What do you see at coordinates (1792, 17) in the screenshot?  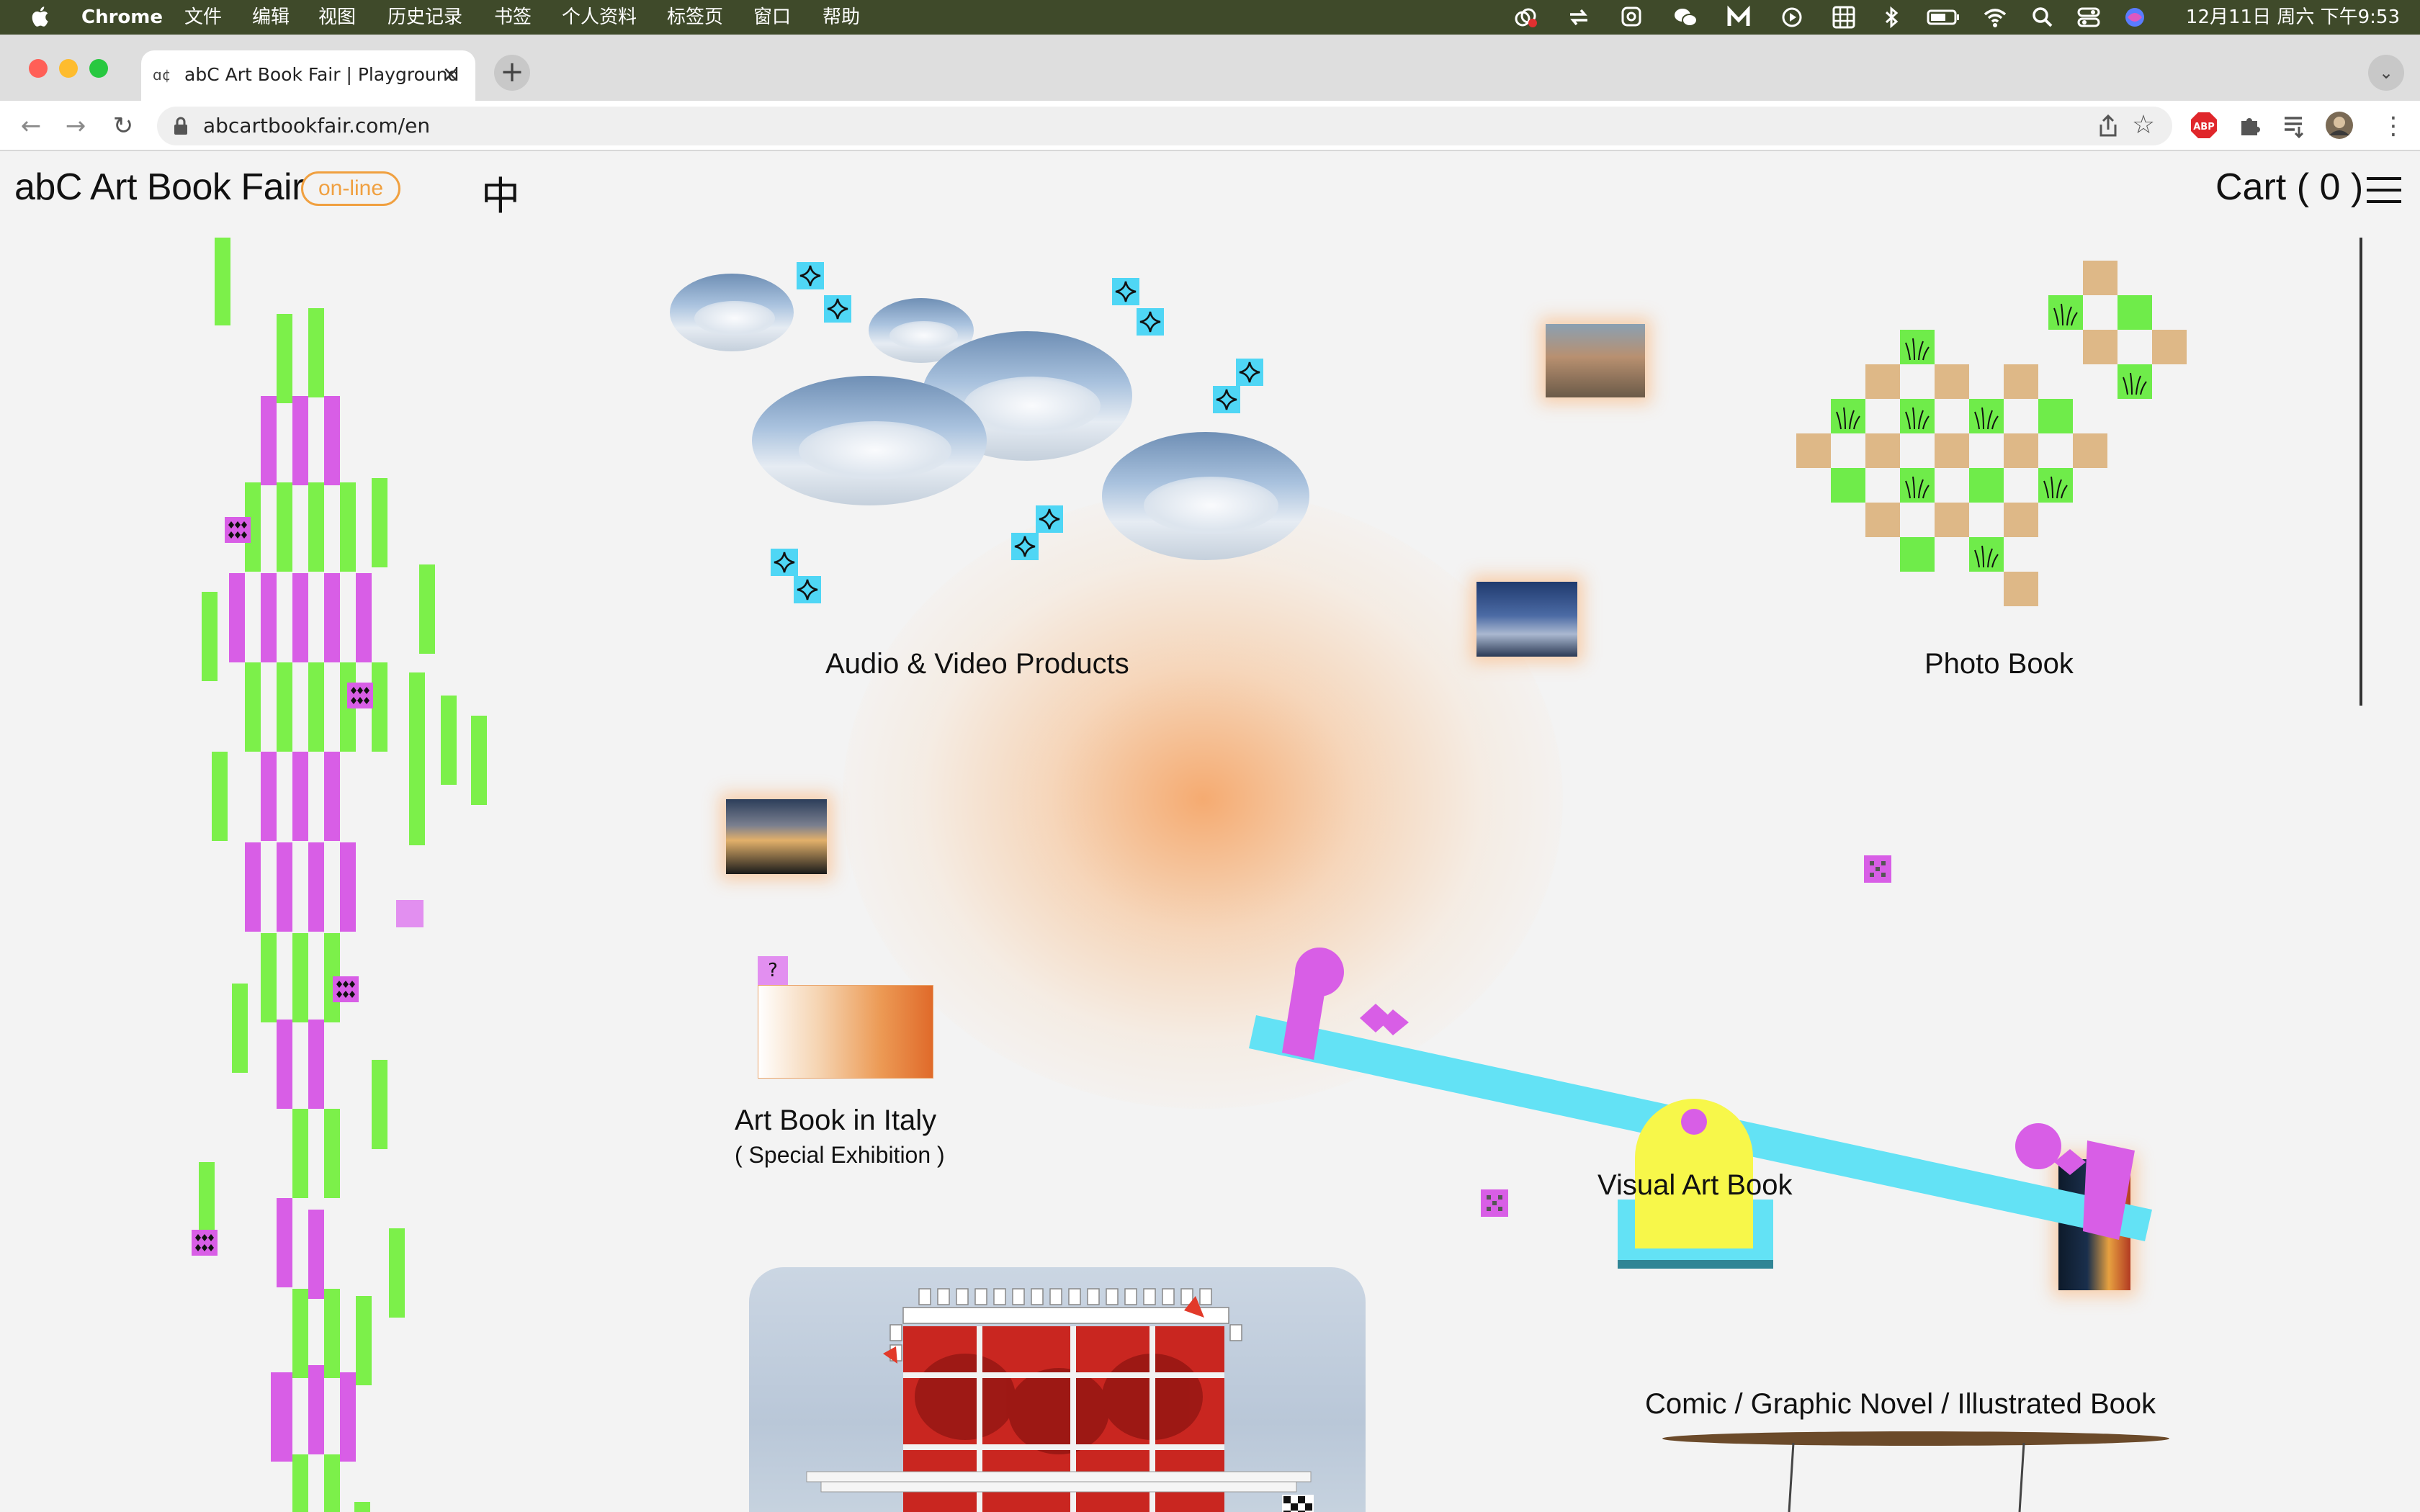 I see `play-icon` at bounding box center [1792, 17].